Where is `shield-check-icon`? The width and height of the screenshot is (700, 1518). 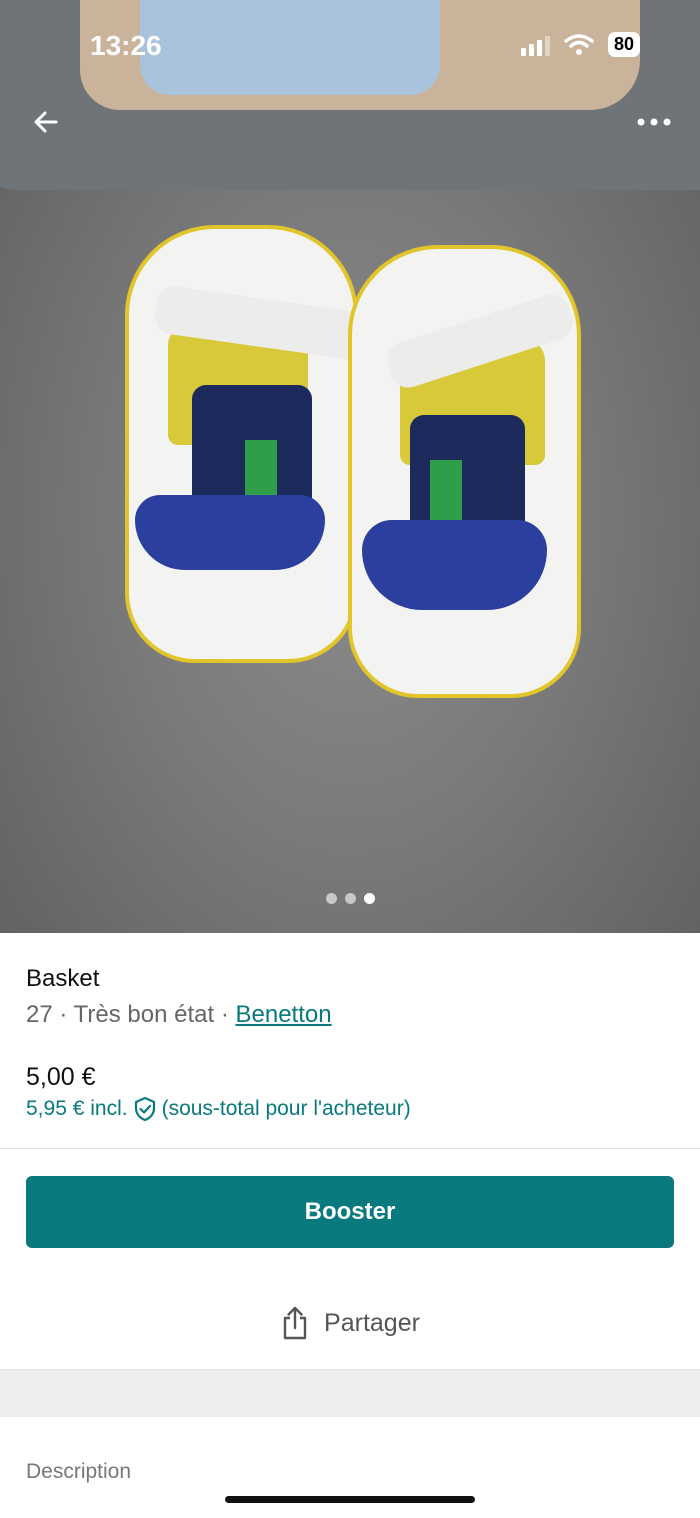 shield-check-icon is located at coordinates (144, 1109).